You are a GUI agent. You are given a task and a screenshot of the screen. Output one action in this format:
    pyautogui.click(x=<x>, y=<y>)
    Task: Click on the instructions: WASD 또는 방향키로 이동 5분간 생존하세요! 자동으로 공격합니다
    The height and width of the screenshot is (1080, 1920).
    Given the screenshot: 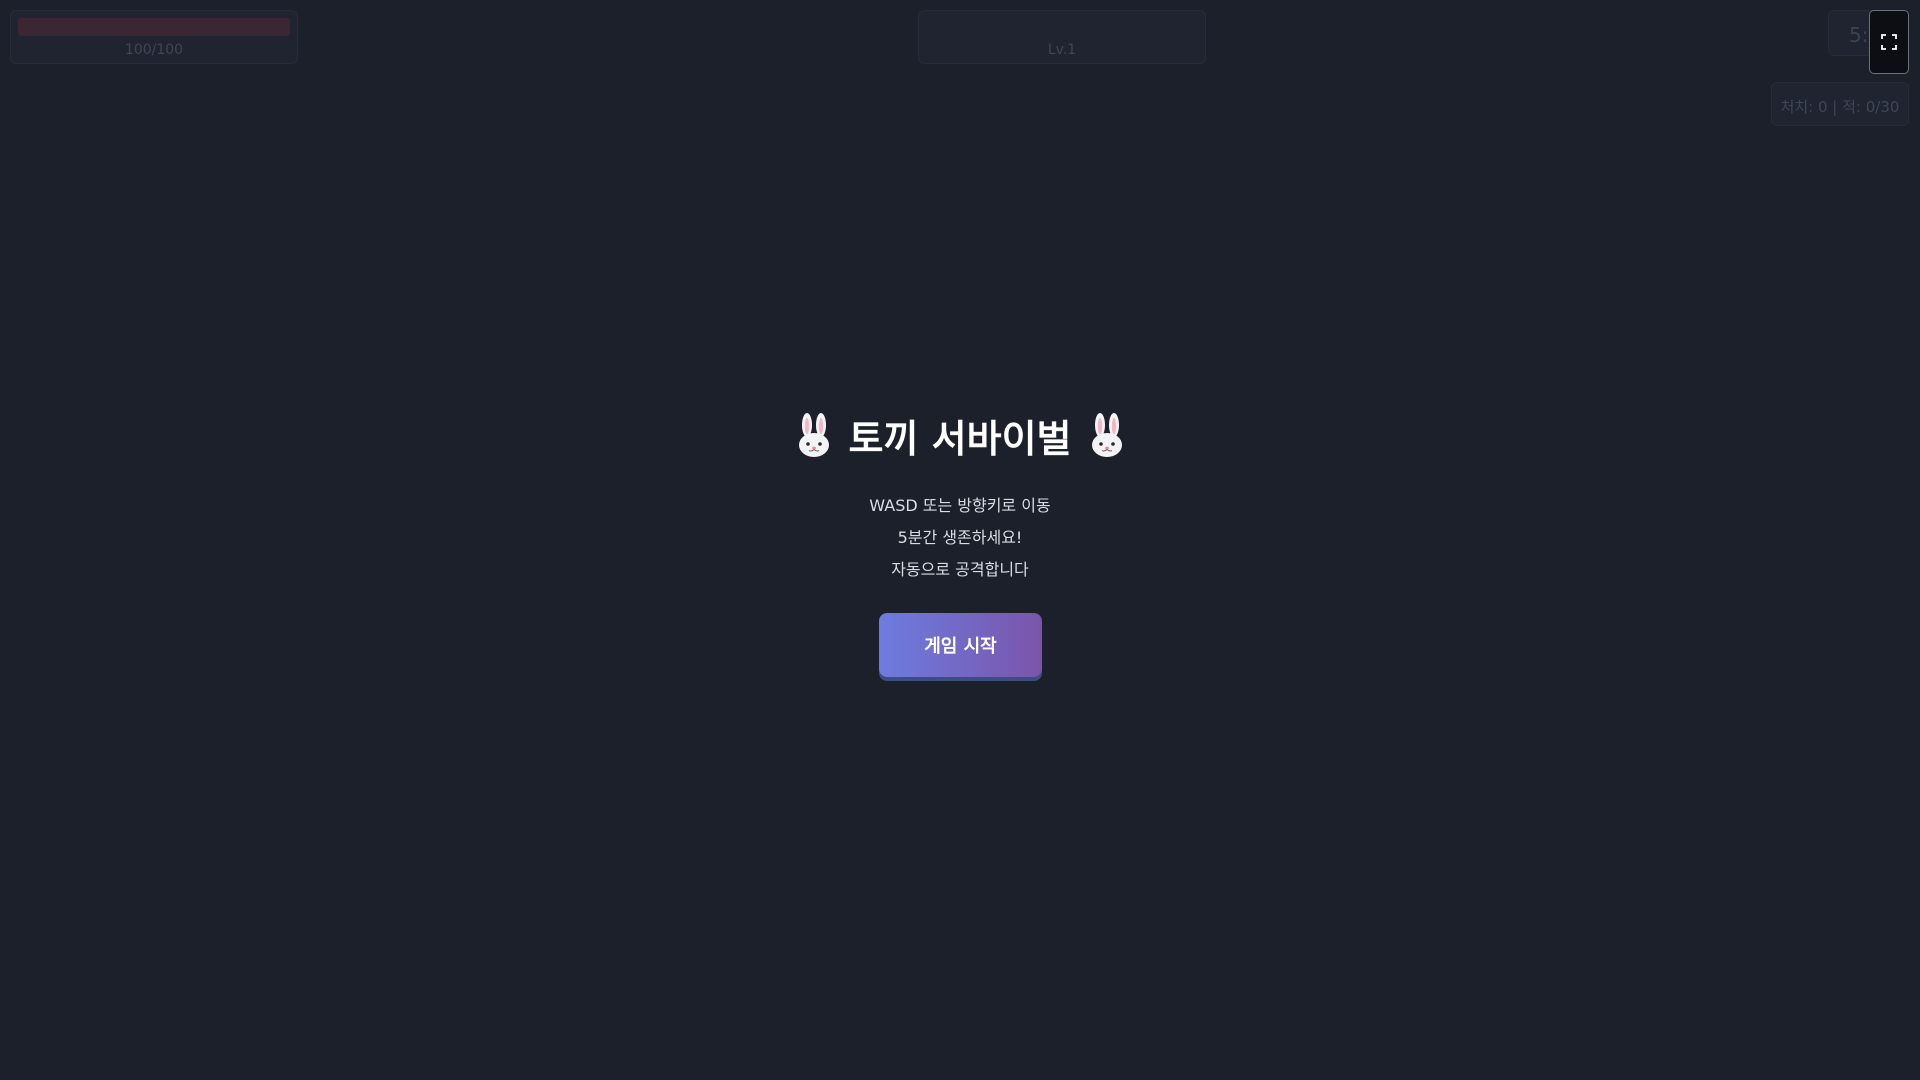 What is the action you would take?
    pyautogui.click(x=960, y=538)
    